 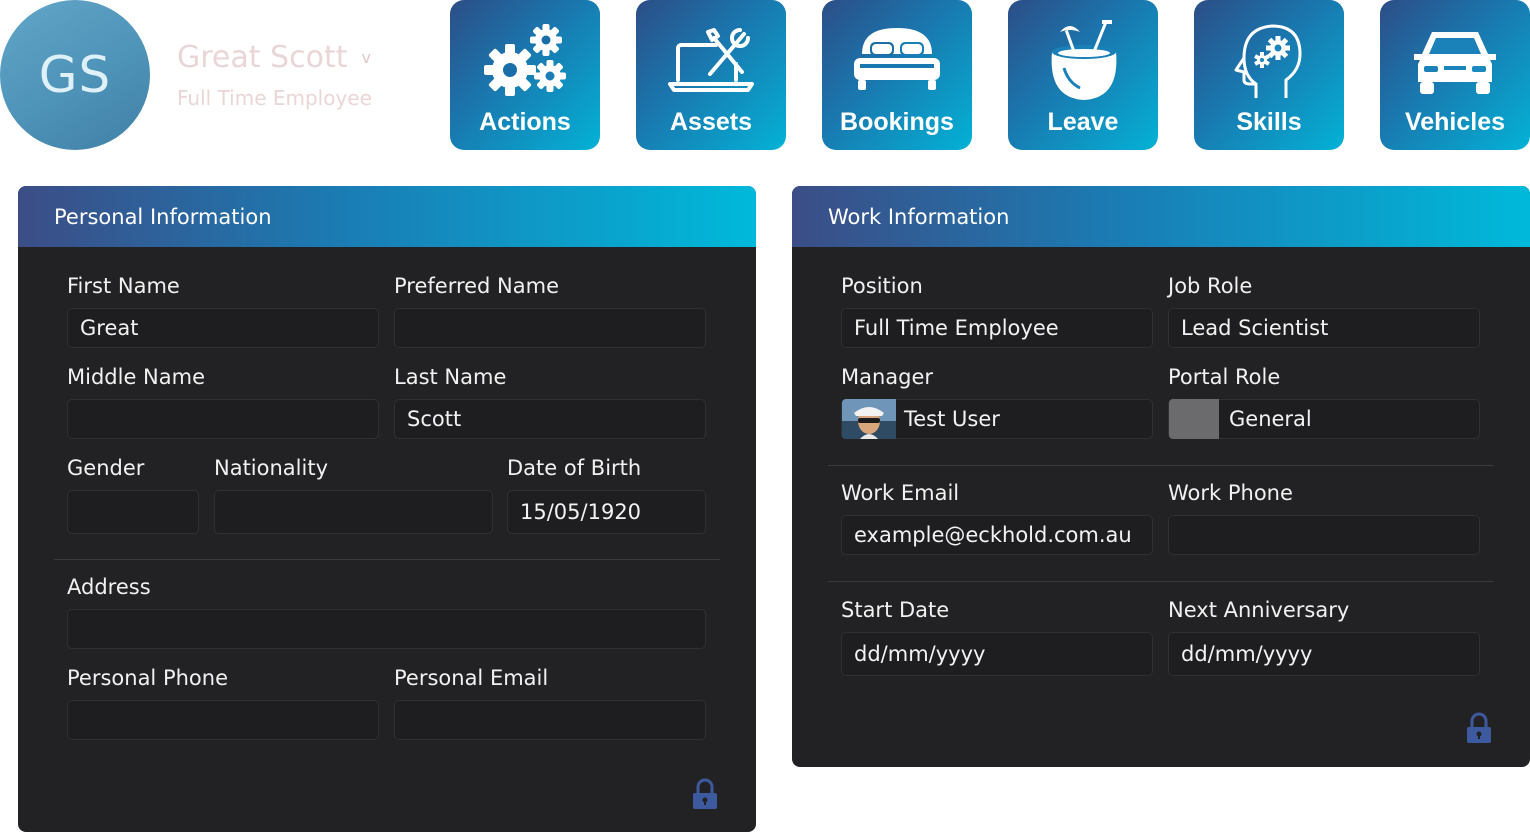 I want to click on address-label: Address, so click(x=109, y=587).